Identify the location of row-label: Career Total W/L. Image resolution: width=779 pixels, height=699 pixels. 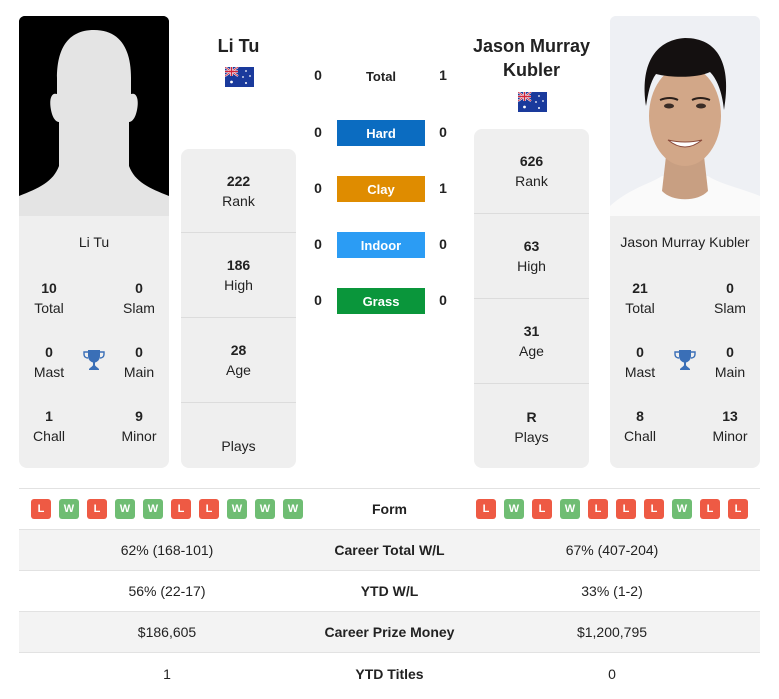
(389, 550).